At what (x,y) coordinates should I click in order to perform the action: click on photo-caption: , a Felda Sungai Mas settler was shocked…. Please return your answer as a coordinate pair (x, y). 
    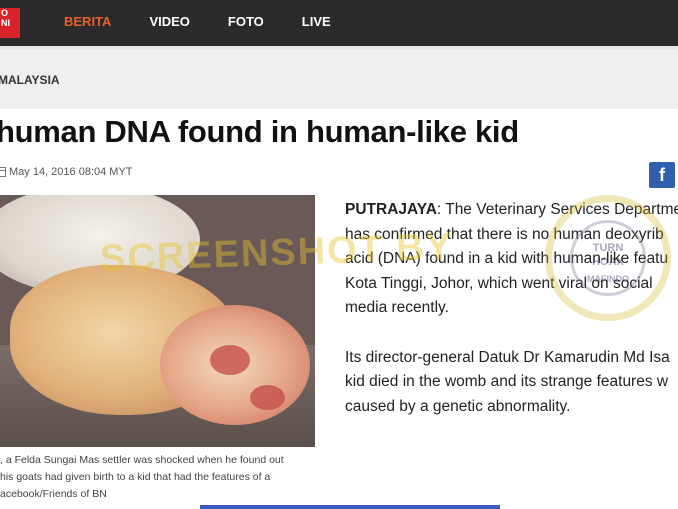
    Looking at the image, I should click on (157, 477).